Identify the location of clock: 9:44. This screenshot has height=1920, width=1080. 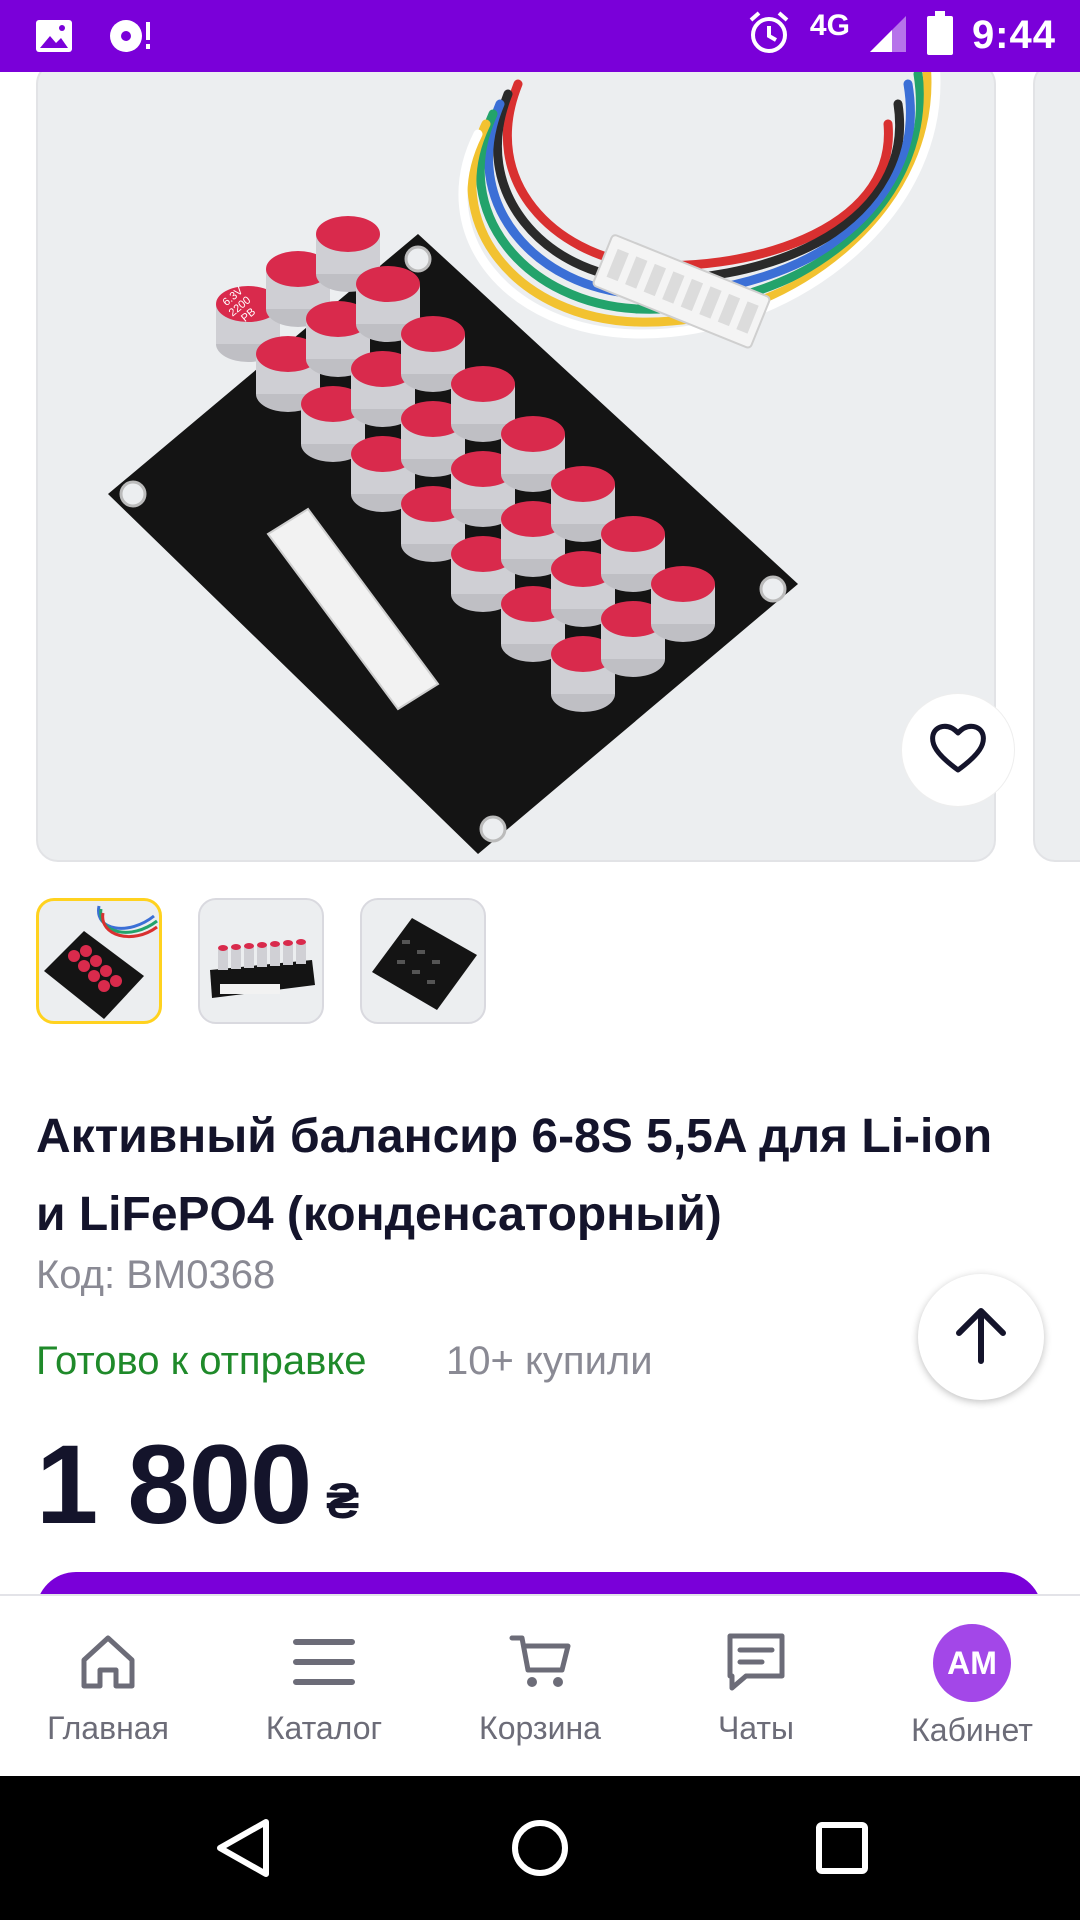
(1013, 35).